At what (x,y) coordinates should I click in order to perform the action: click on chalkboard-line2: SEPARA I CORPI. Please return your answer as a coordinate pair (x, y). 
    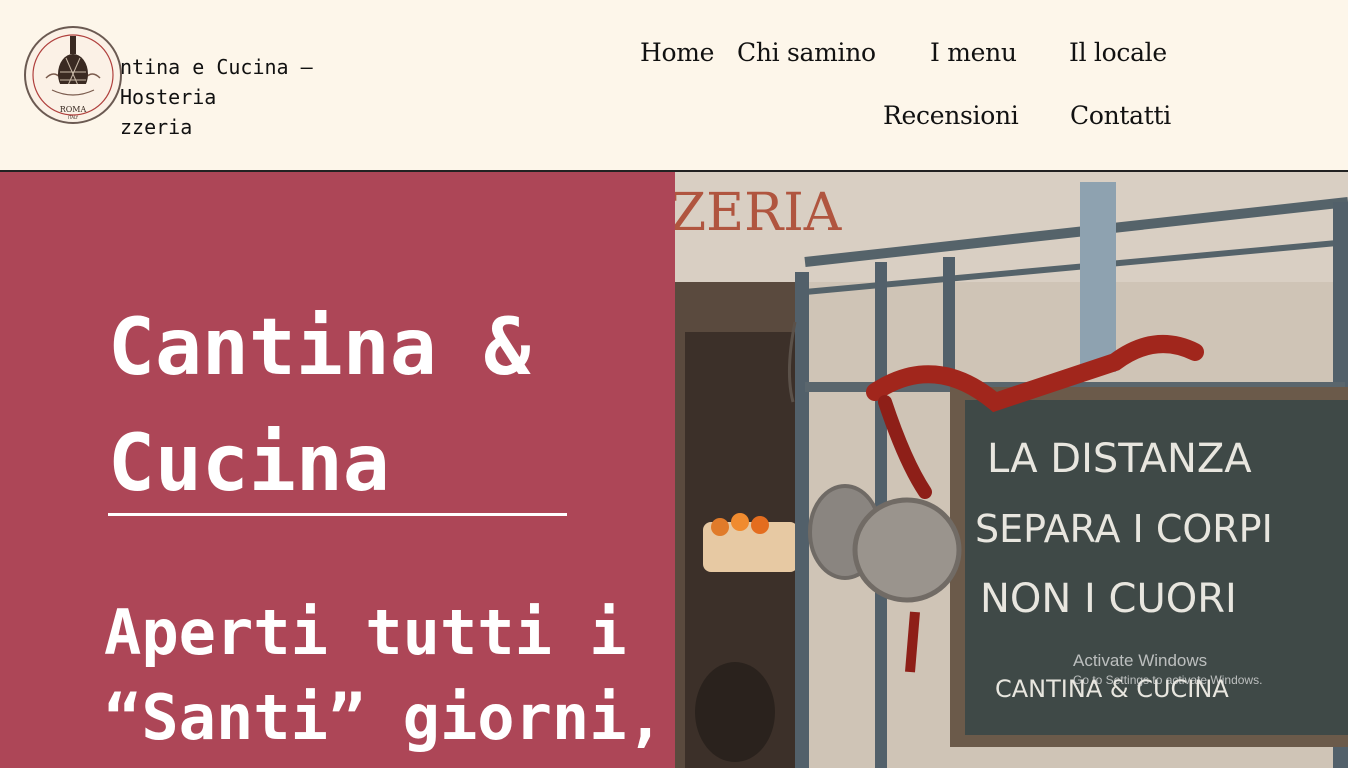
    Looking at the image, I should click on (1124, 529).